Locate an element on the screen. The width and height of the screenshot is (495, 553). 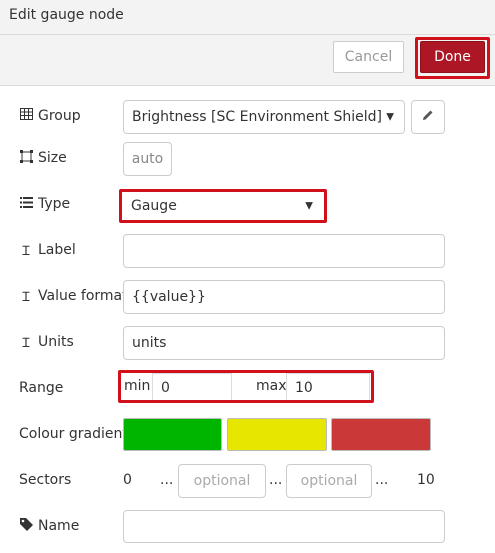
sectors-optional-1: optional is located at coordinates (222, 481).